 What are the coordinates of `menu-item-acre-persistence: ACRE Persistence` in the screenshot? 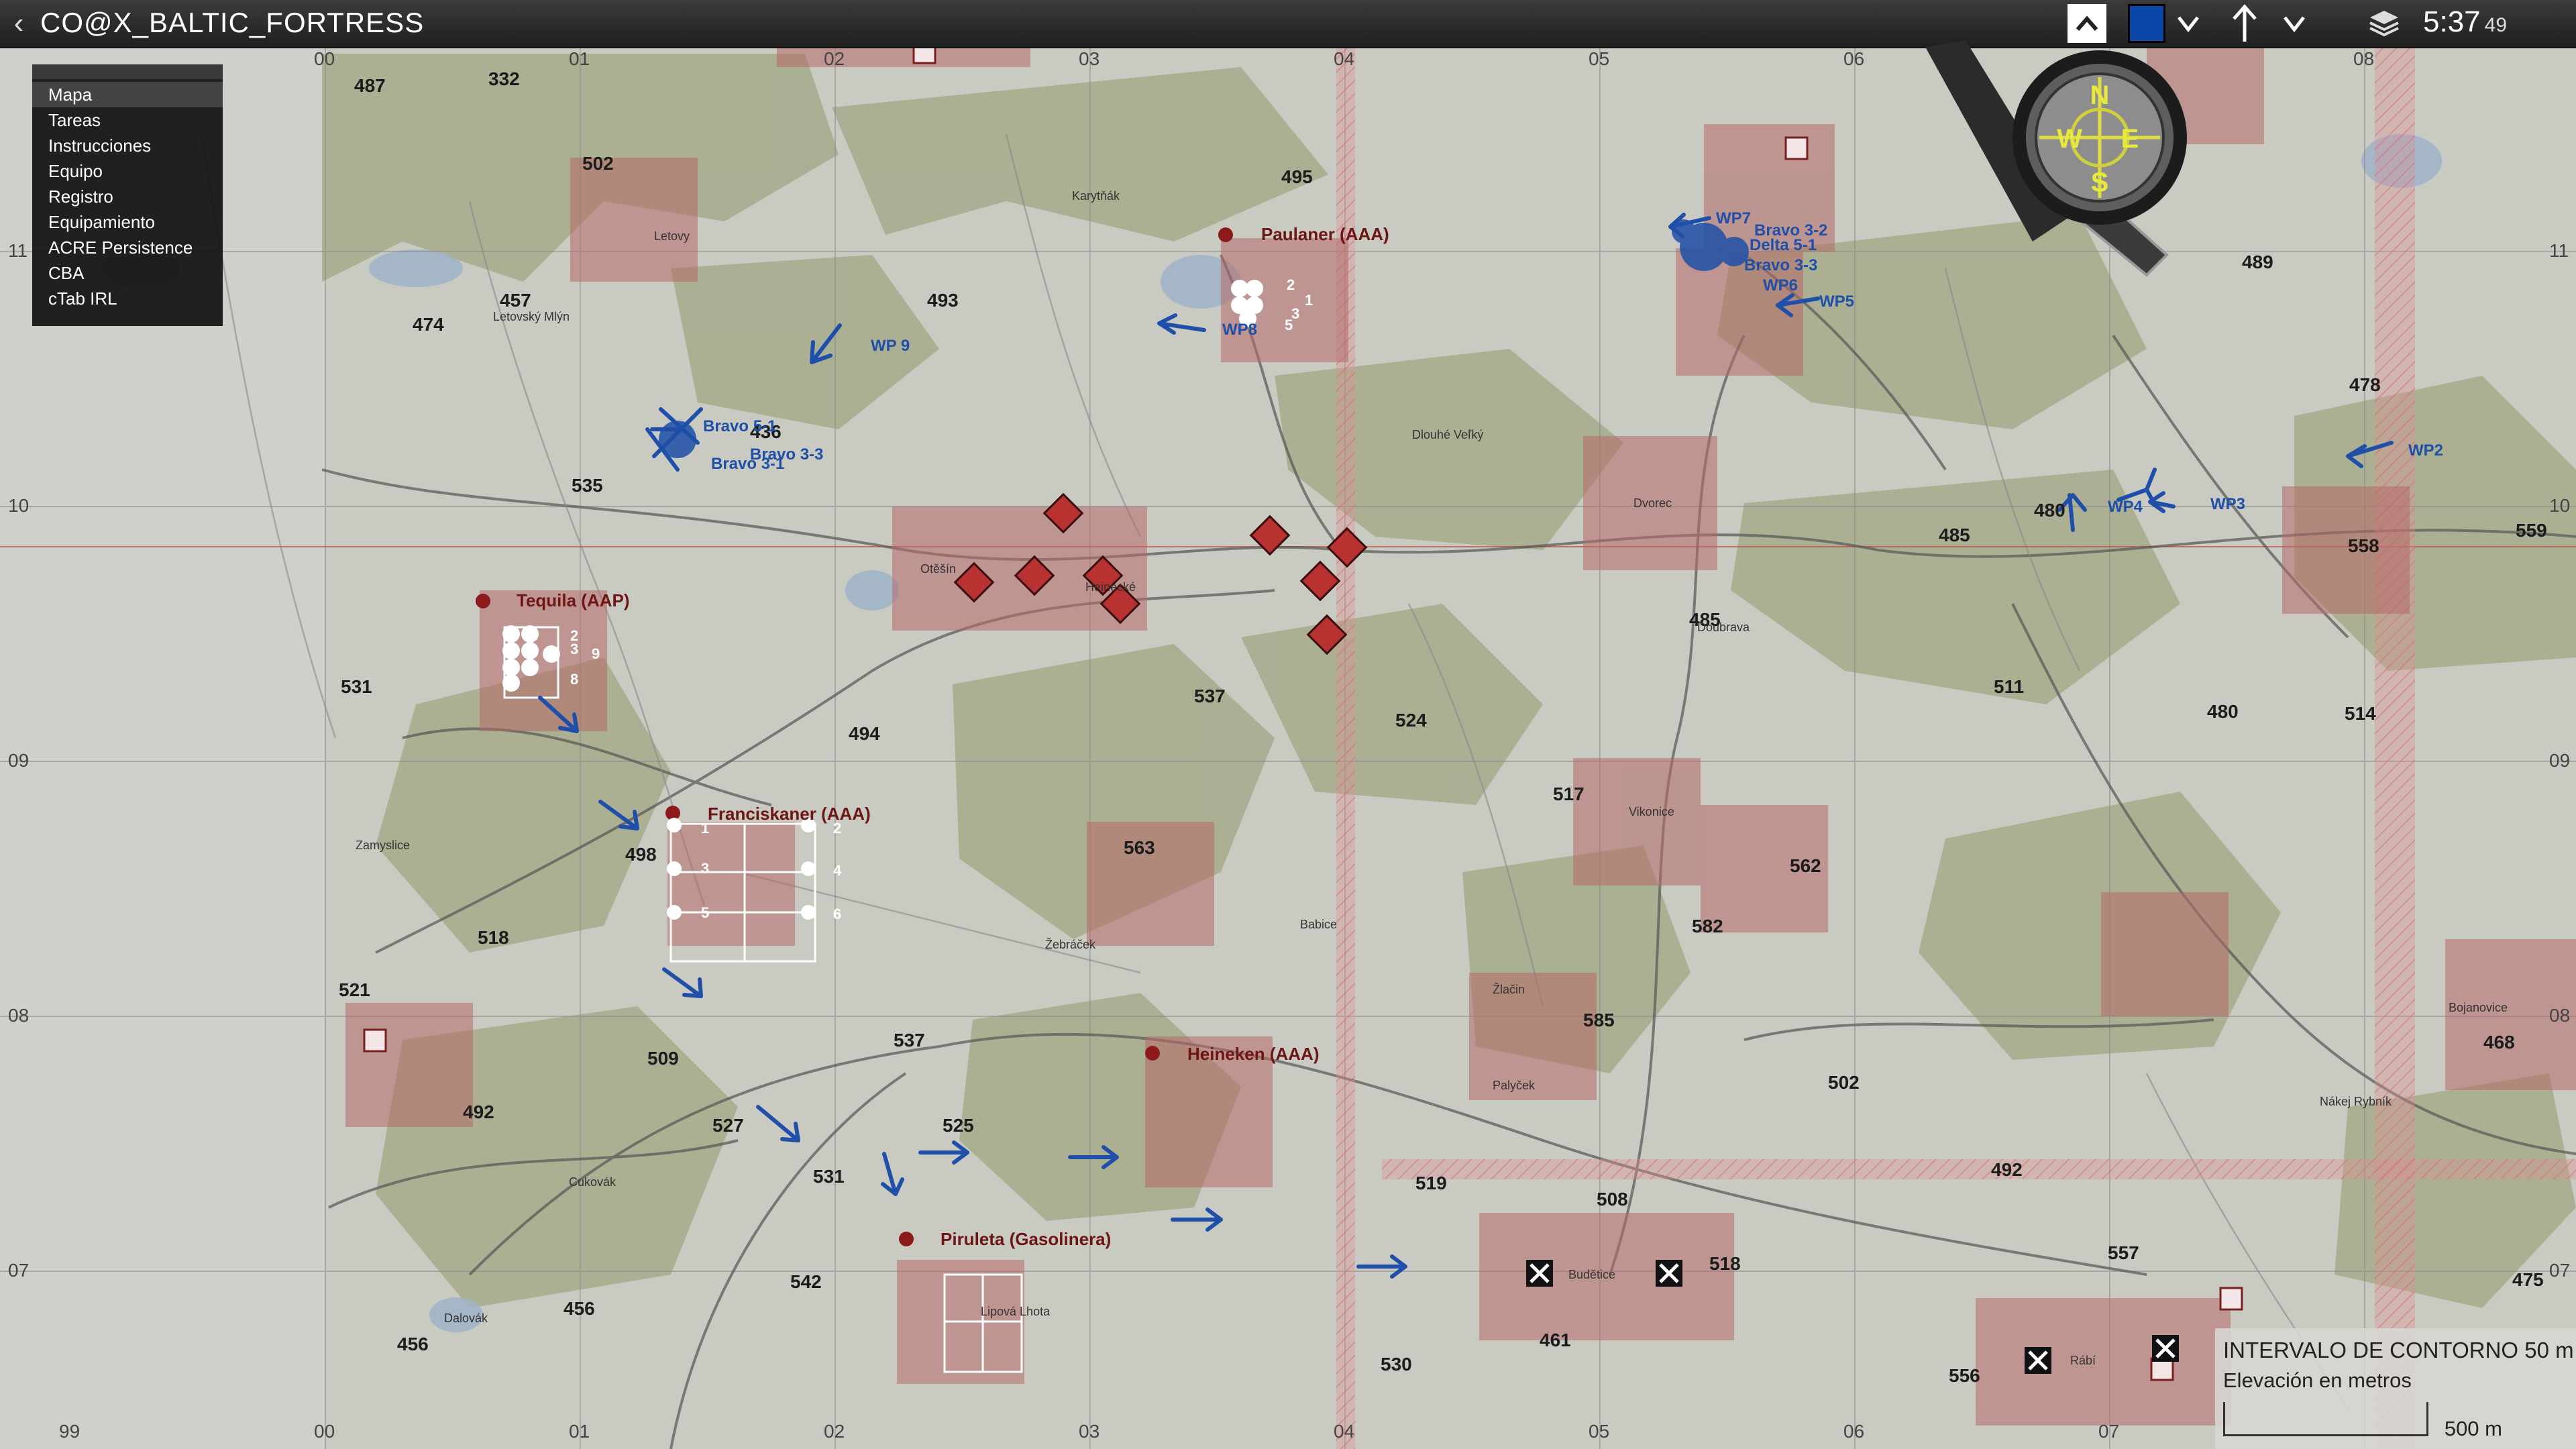 It's located at (127, 247).